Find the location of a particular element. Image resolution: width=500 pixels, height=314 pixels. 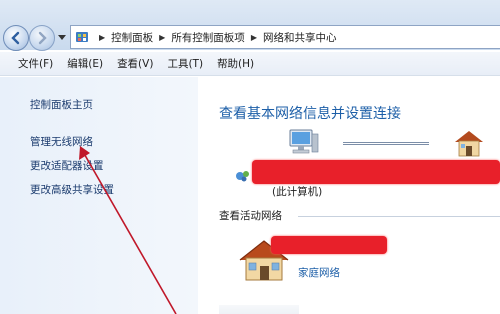

sidebar-link-adapter-settings: 更改适配器设置 is located at coordinates (67, 165).